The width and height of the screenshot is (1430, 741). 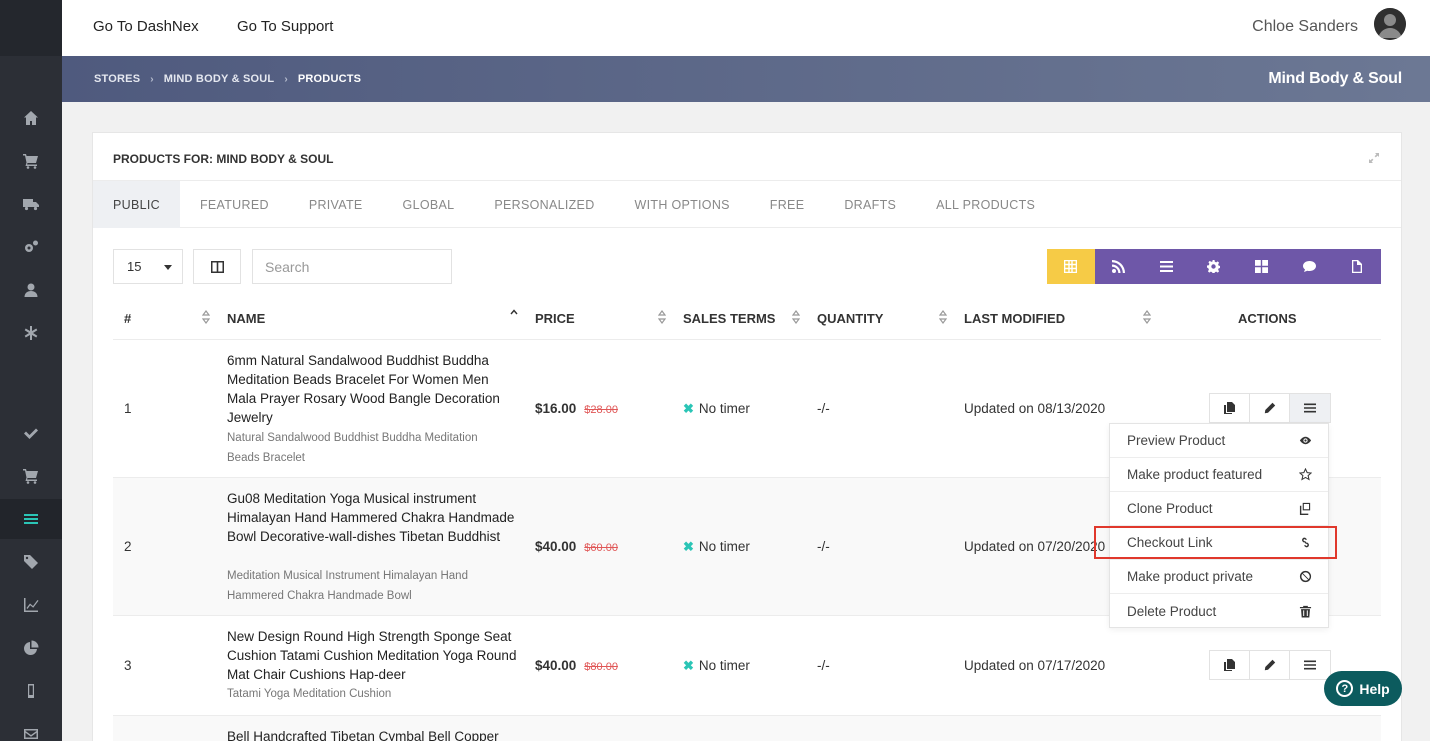 What do you see at coordinates (136, 204) in the screenshot?
I see `tab-public: PUBLIC` at bounding box center [136, 204].